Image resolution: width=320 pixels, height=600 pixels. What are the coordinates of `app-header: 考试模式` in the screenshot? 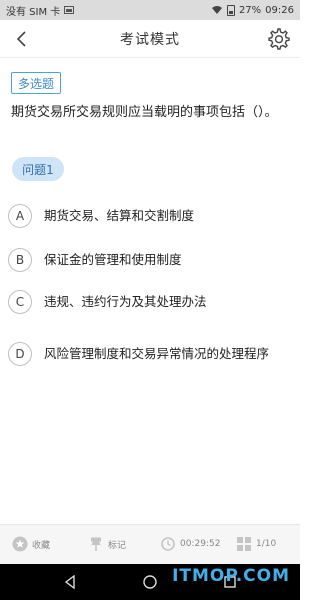 It's located at (150, 39).